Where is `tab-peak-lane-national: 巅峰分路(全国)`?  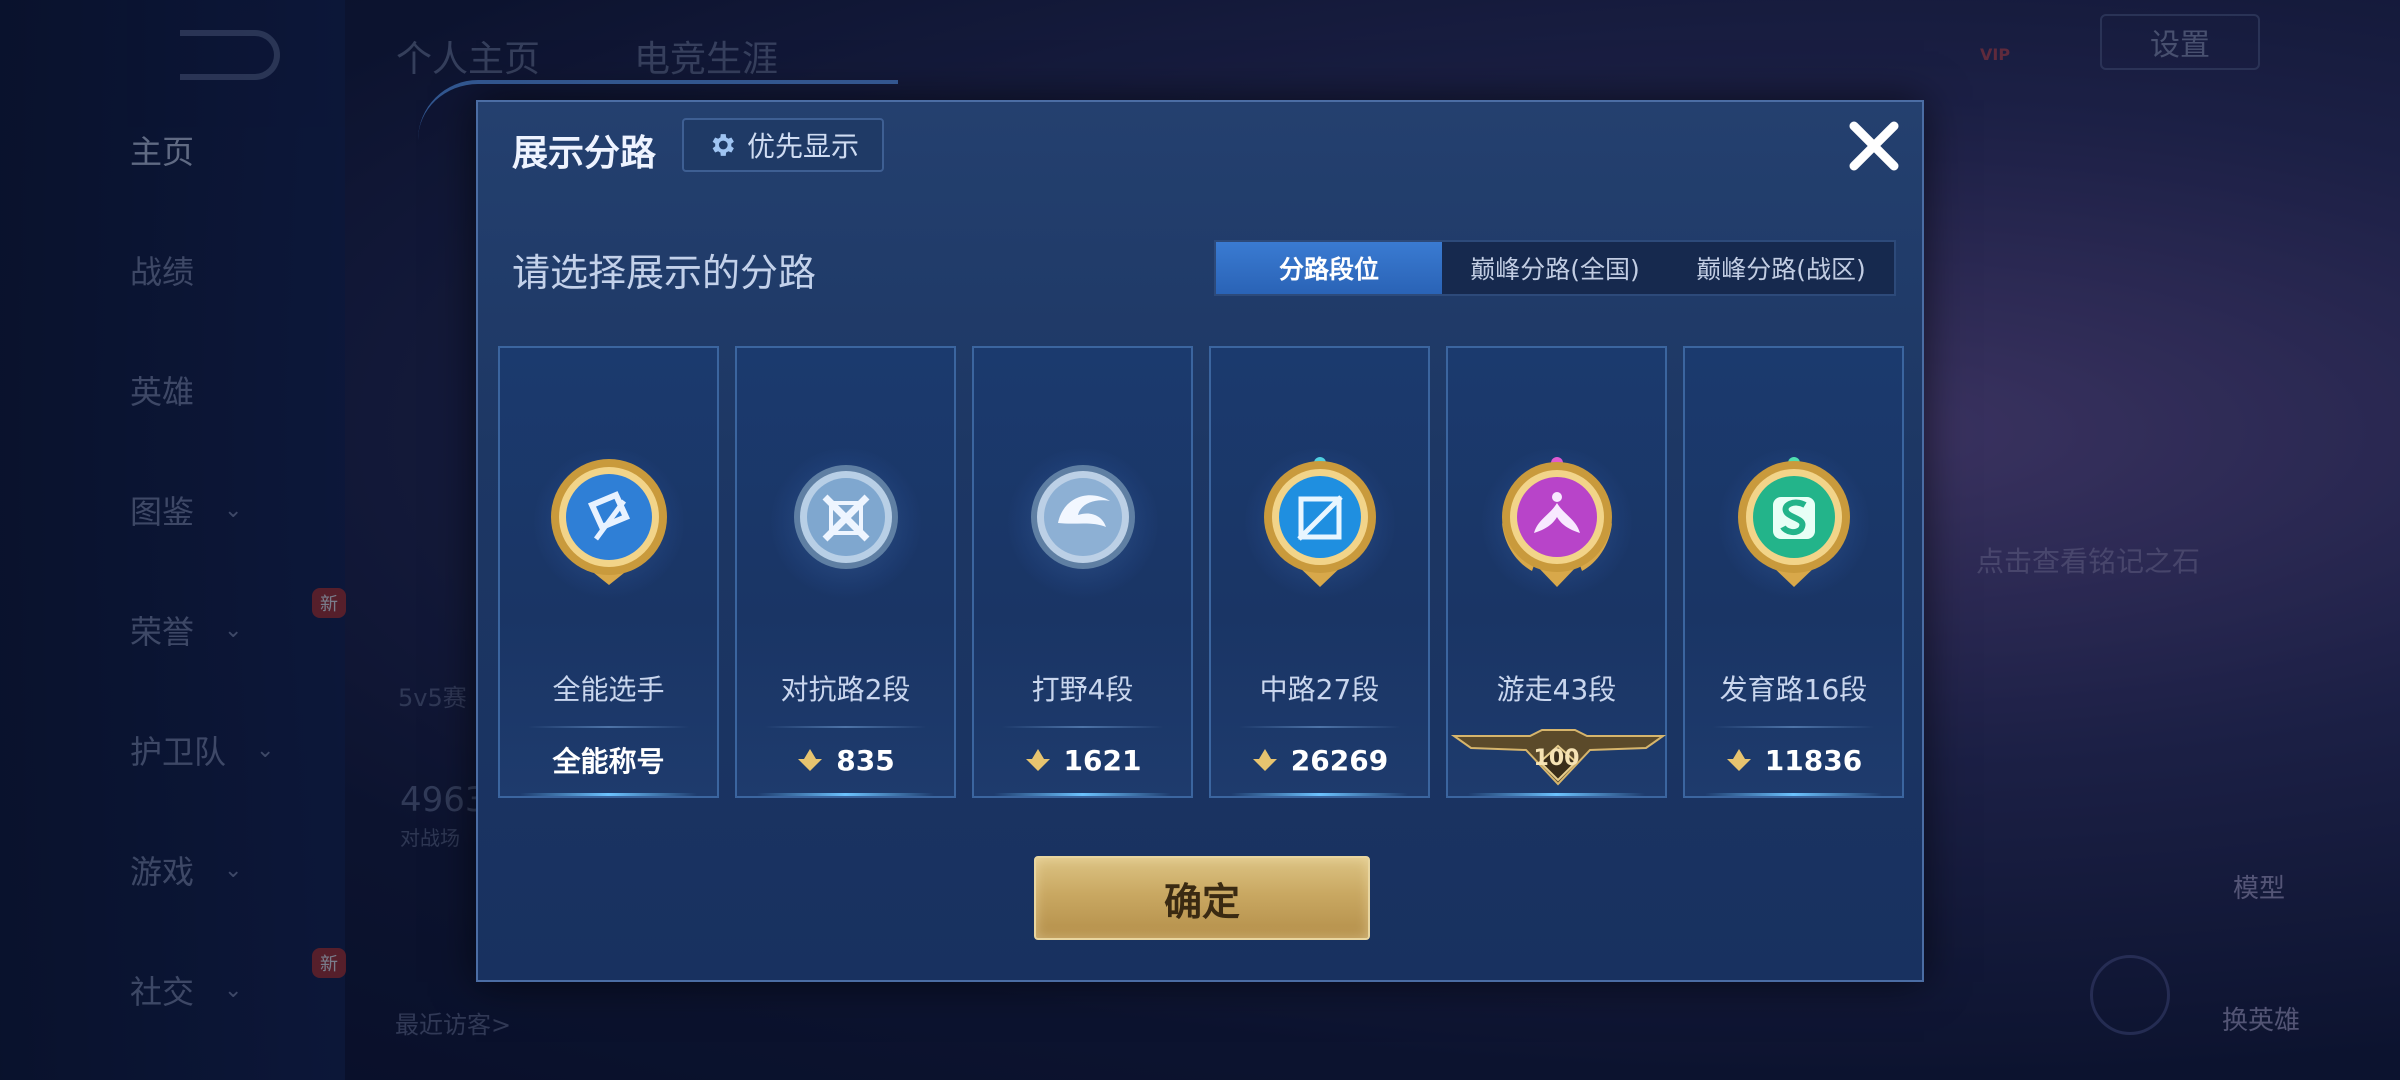 tab-peak-lane-national: 巅峰分路(全国) is located at coordinates (1555, 268).